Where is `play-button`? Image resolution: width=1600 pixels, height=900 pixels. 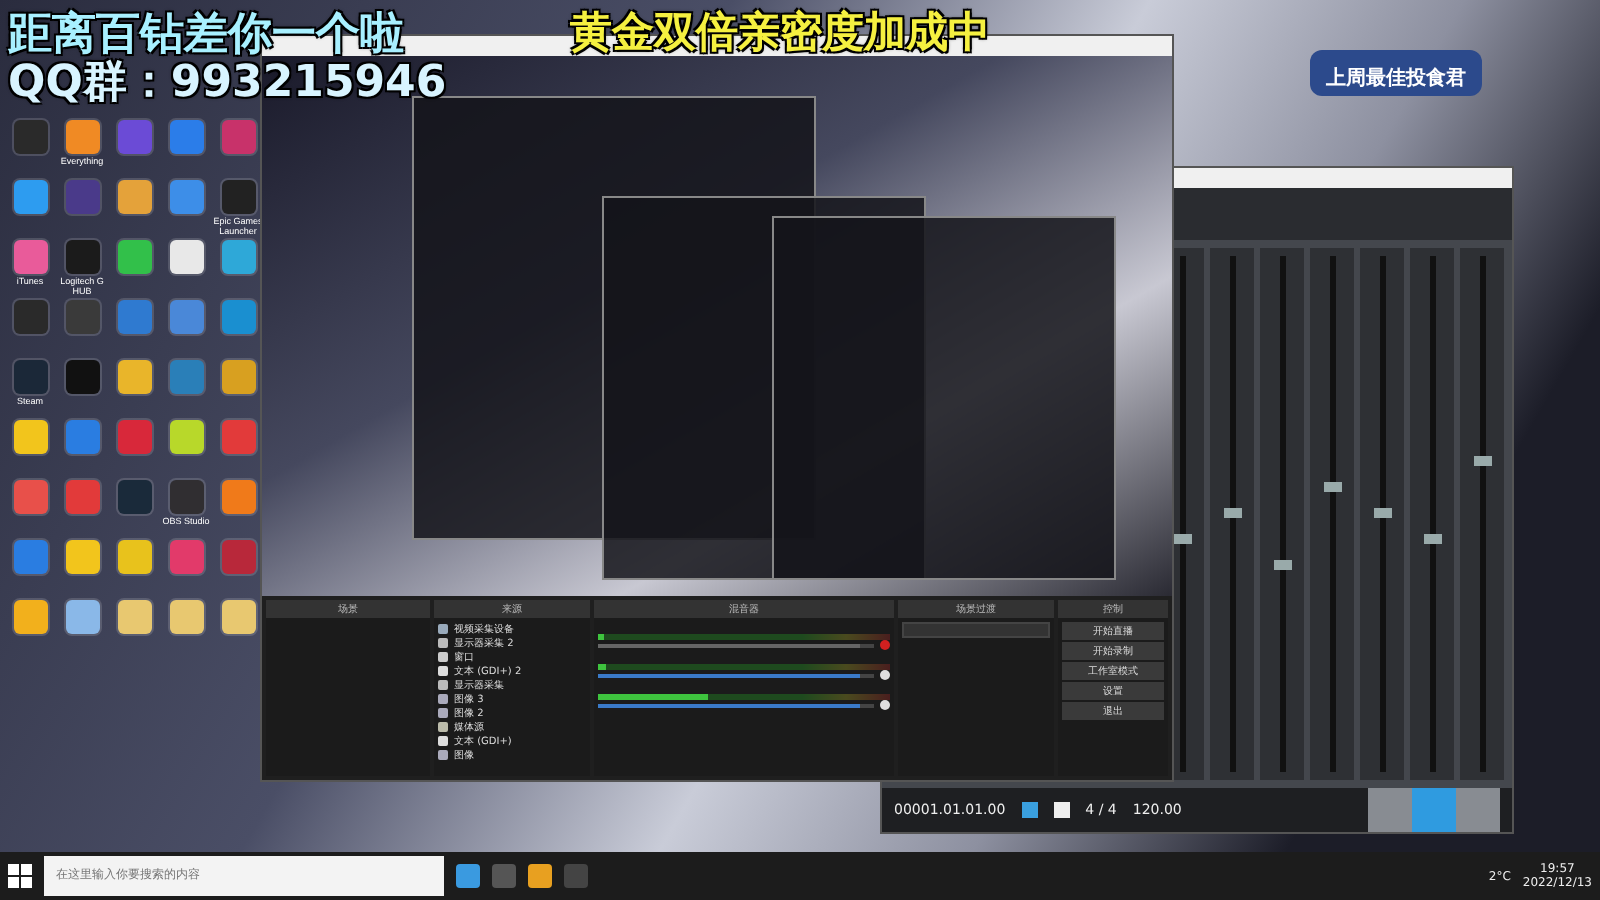 play-button is located at coordinates (1061, 810).